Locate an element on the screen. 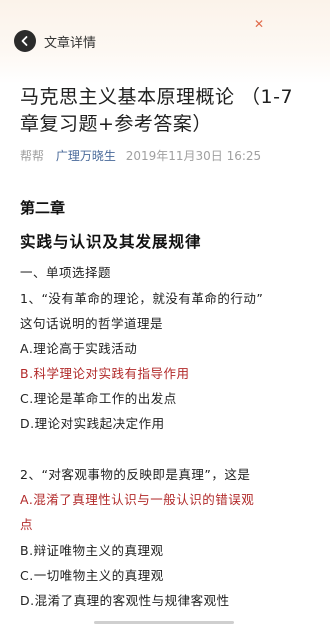 The width and height of the screenshot is (330, 627). article-title-line-1: 马克思主义基本原理概论 （1-7 is located at coordinates (157, 97).